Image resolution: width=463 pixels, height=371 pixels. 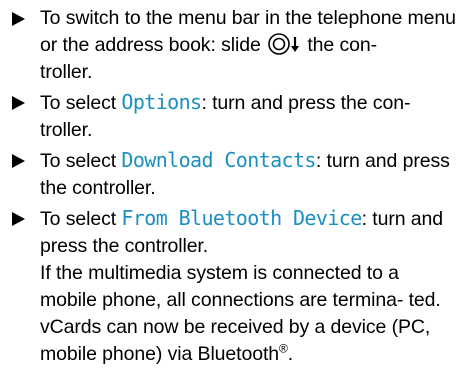 What do you see at coordinates (306, 103) in the screenshot?
I see `step-text-cont: : turn and press the con-` at bounding box center [306, 103].